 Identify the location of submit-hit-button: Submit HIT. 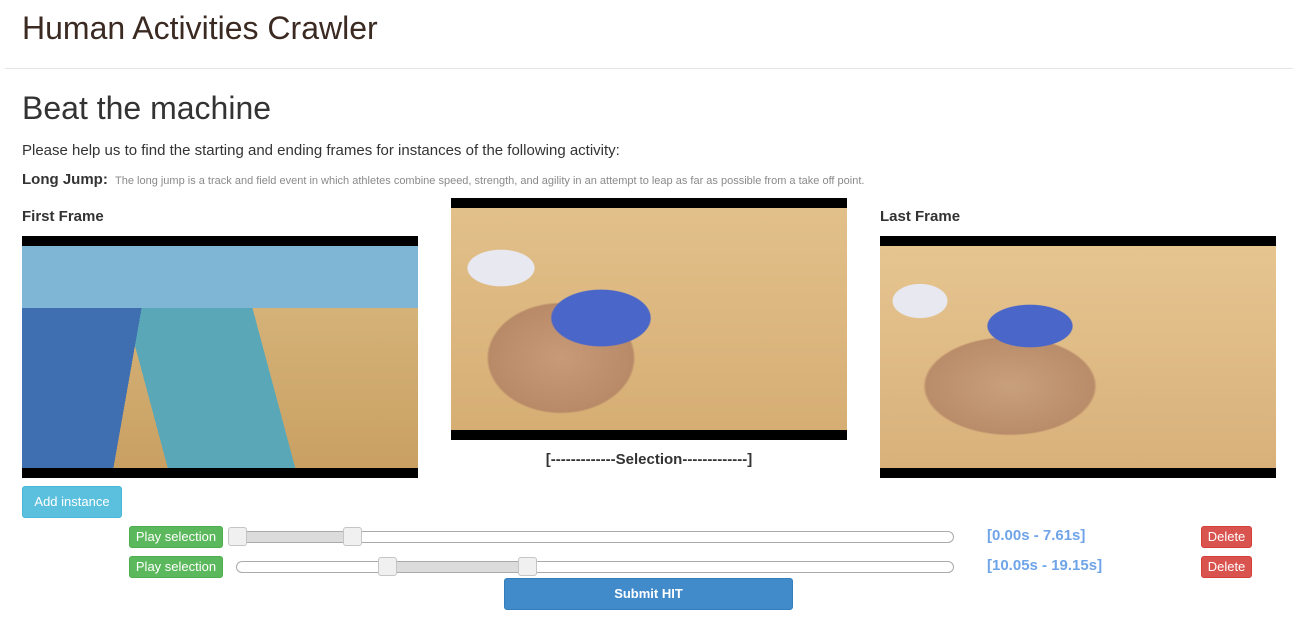
(648, 594).